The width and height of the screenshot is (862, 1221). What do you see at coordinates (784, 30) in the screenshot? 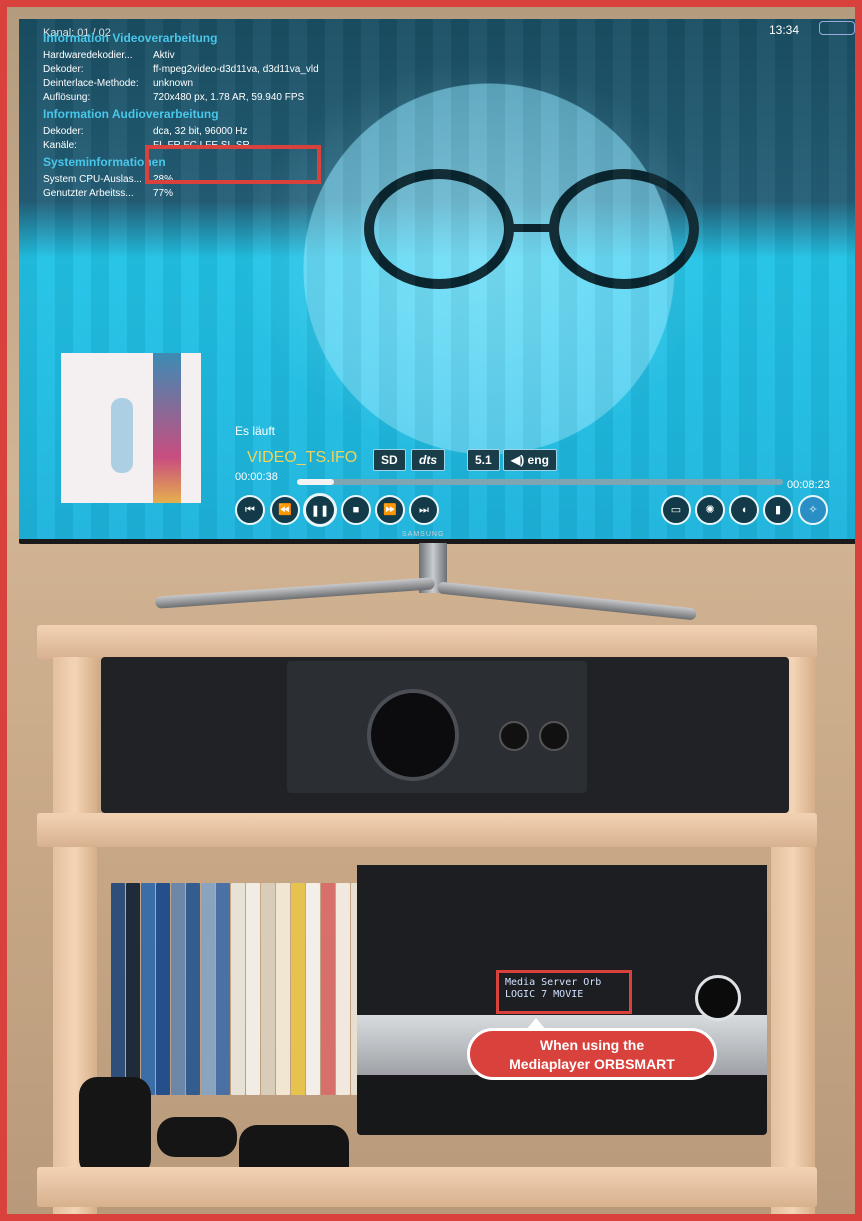
I see `clock: 13:34` at bounding box center [784, 30].